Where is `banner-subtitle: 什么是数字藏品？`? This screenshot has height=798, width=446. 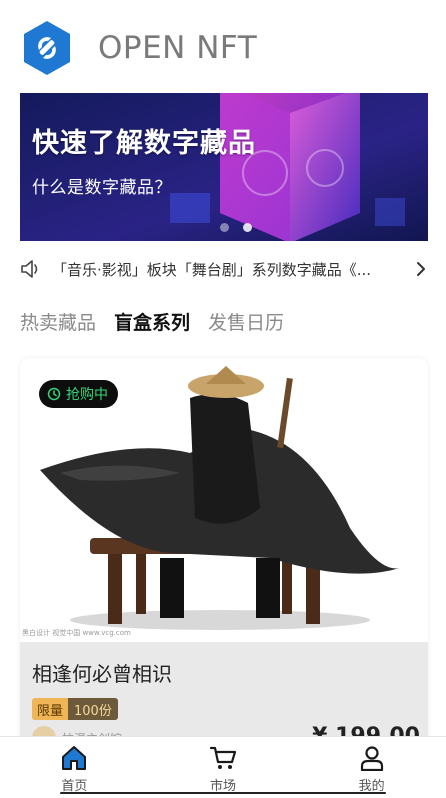 banner-subtitle: 什么是数字藏品？ is located at coordinates (102, 188).